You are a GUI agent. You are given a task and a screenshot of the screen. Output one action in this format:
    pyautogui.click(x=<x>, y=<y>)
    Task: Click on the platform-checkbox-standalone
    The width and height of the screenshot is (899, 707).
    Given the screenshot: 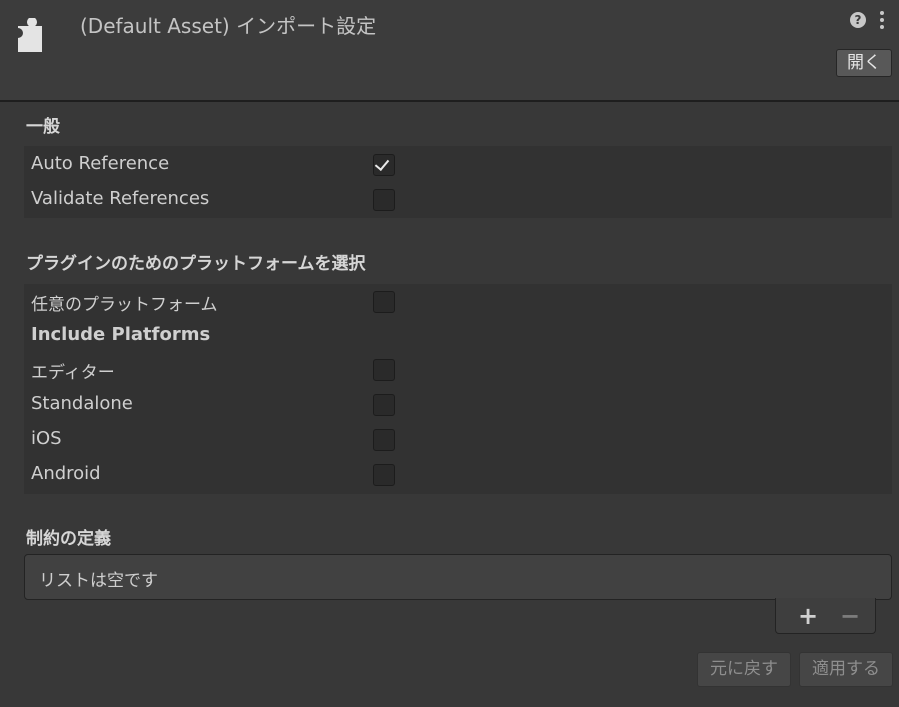 What is the action you would take?
    pyautogui.click(x=384, y=405)
    